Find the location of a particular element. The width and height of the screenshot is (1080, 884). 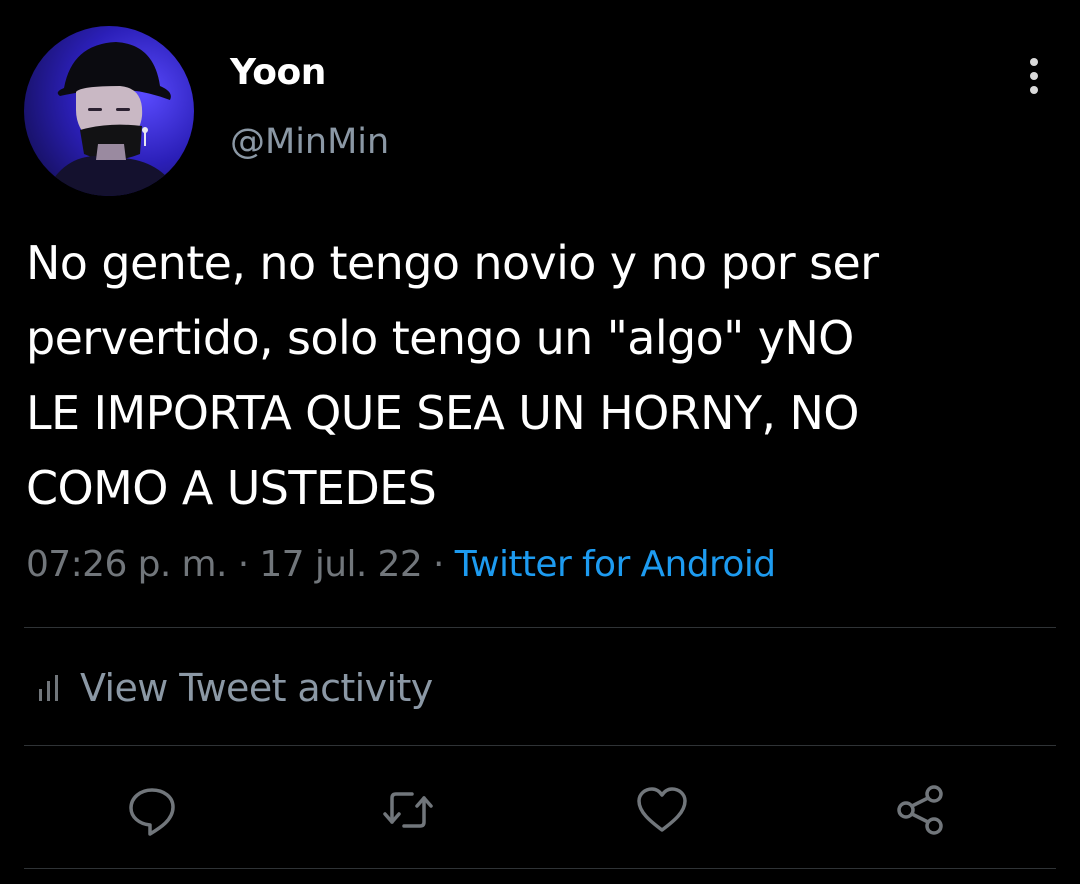

more-options-button is located at coordinates (1034, 76).